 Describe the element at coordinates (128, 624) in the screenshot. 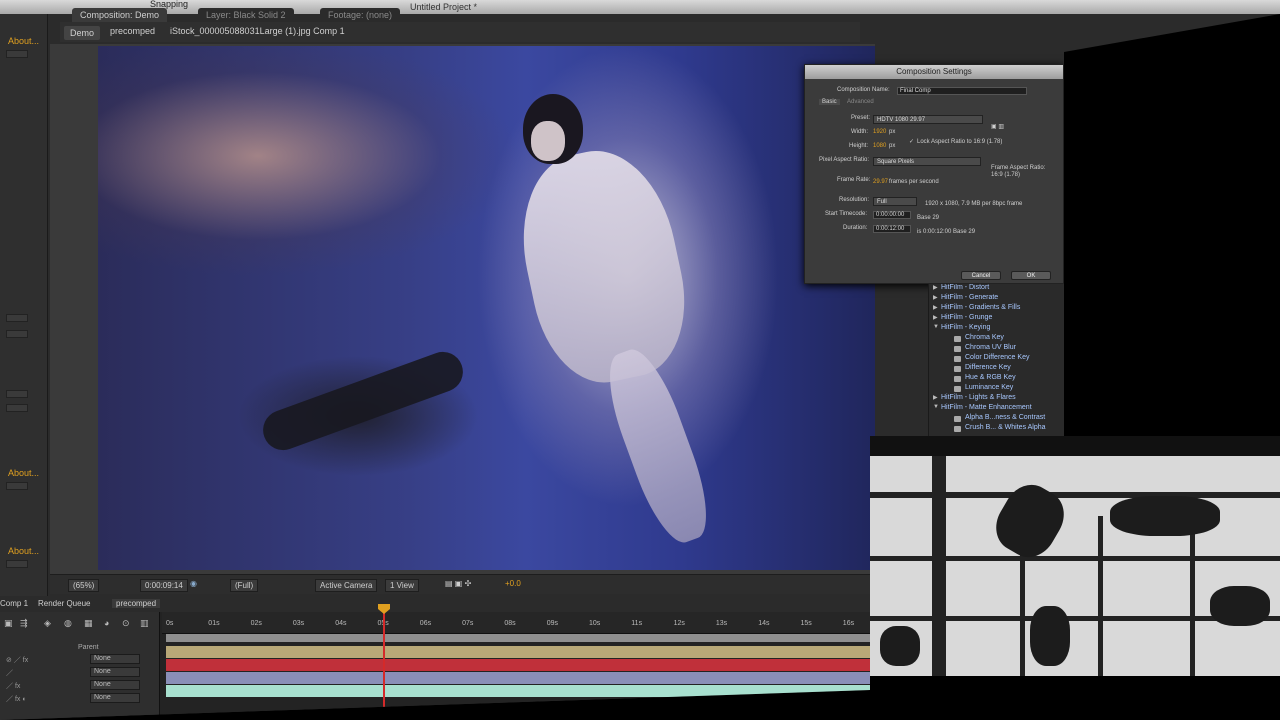

I see `graph-editor-icon: ⊙` at that location.